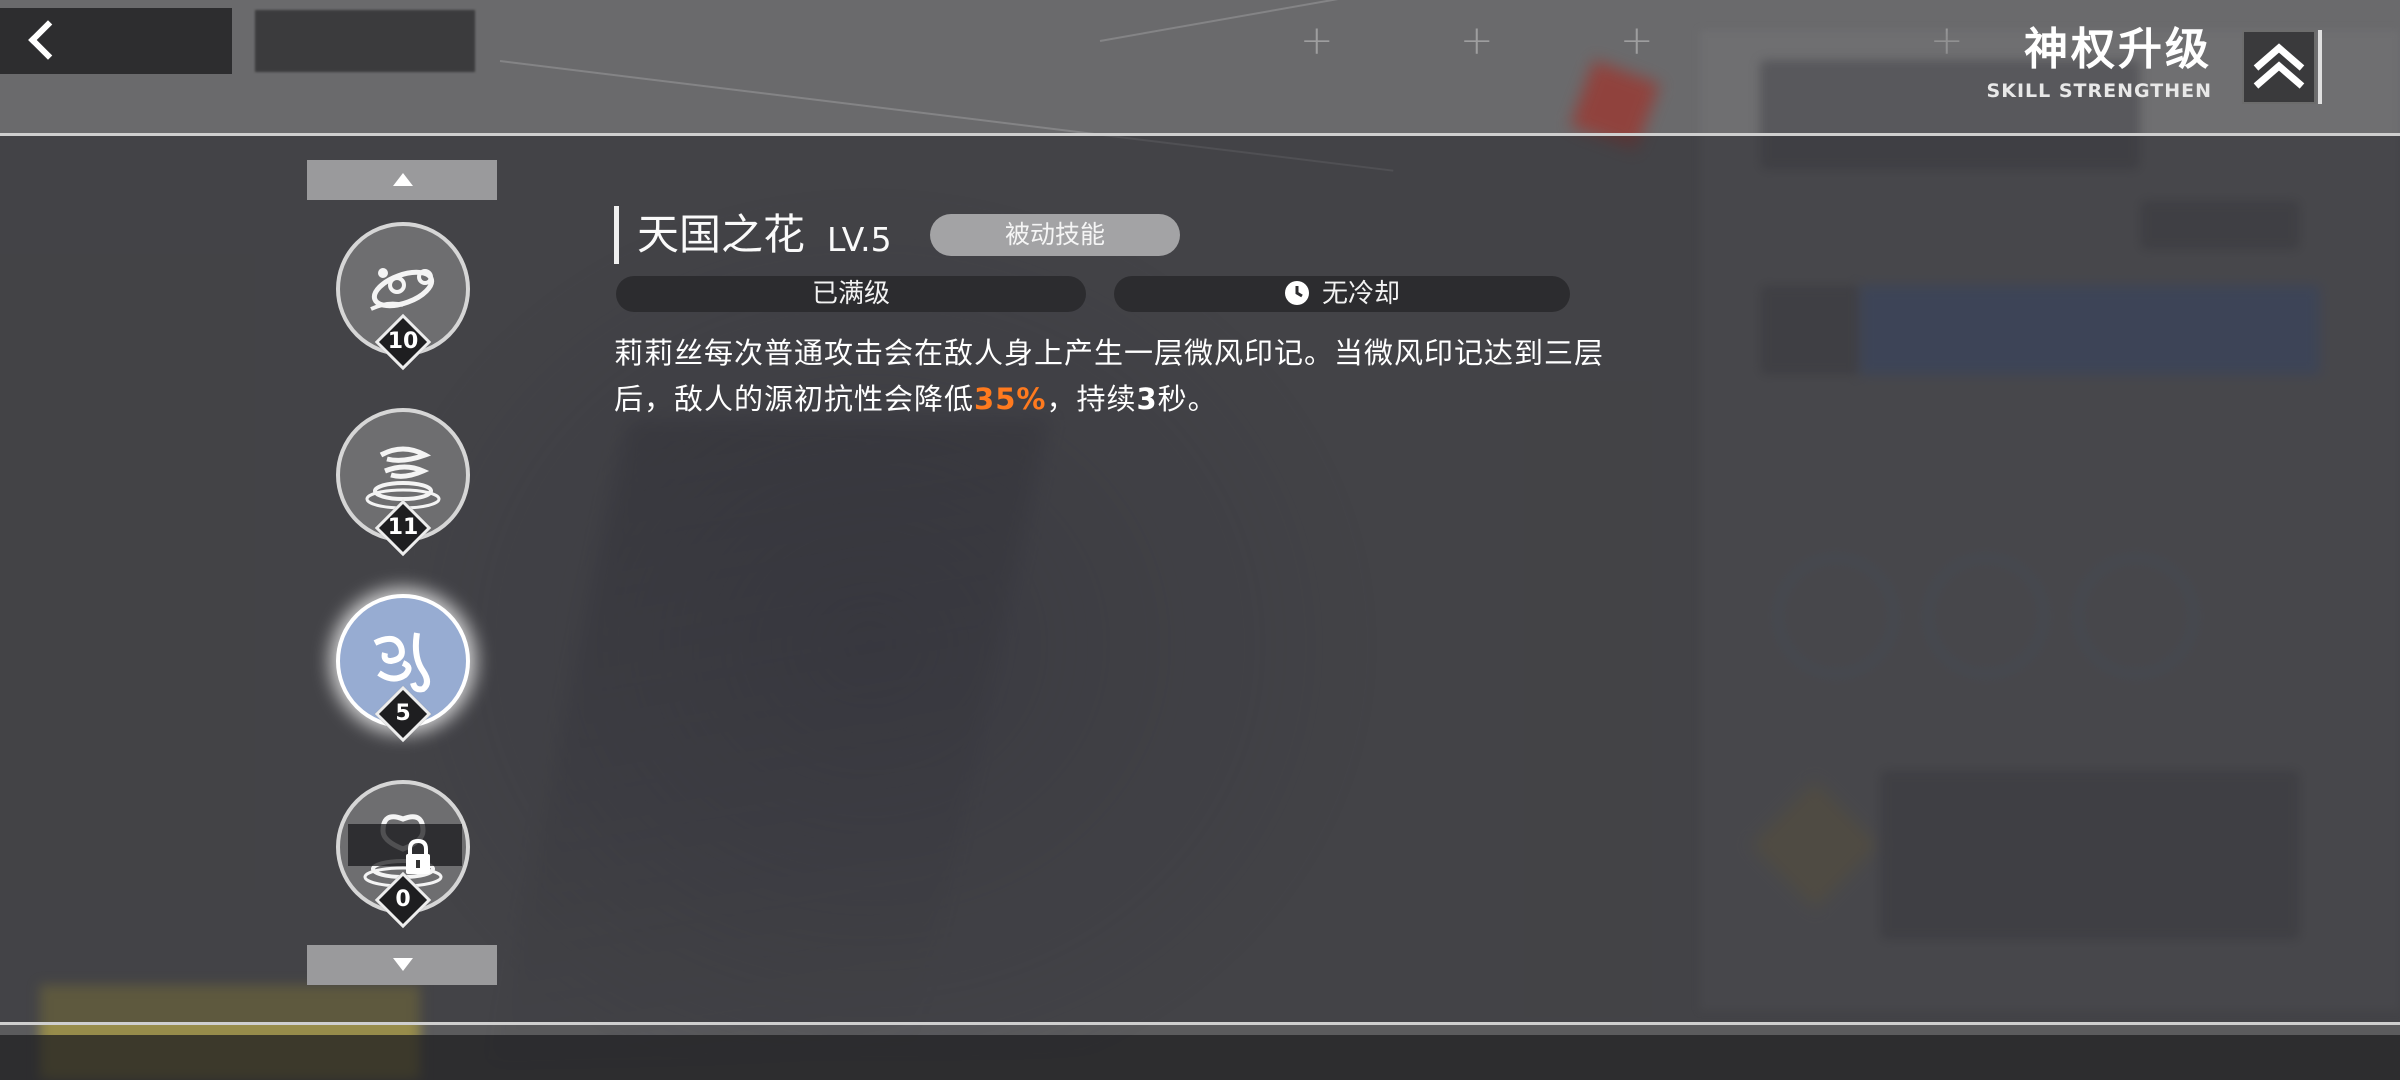 The width and height of the screenshot is (2400, 1080). I want to click on skill-slot-2: 11, so click(403, 482).